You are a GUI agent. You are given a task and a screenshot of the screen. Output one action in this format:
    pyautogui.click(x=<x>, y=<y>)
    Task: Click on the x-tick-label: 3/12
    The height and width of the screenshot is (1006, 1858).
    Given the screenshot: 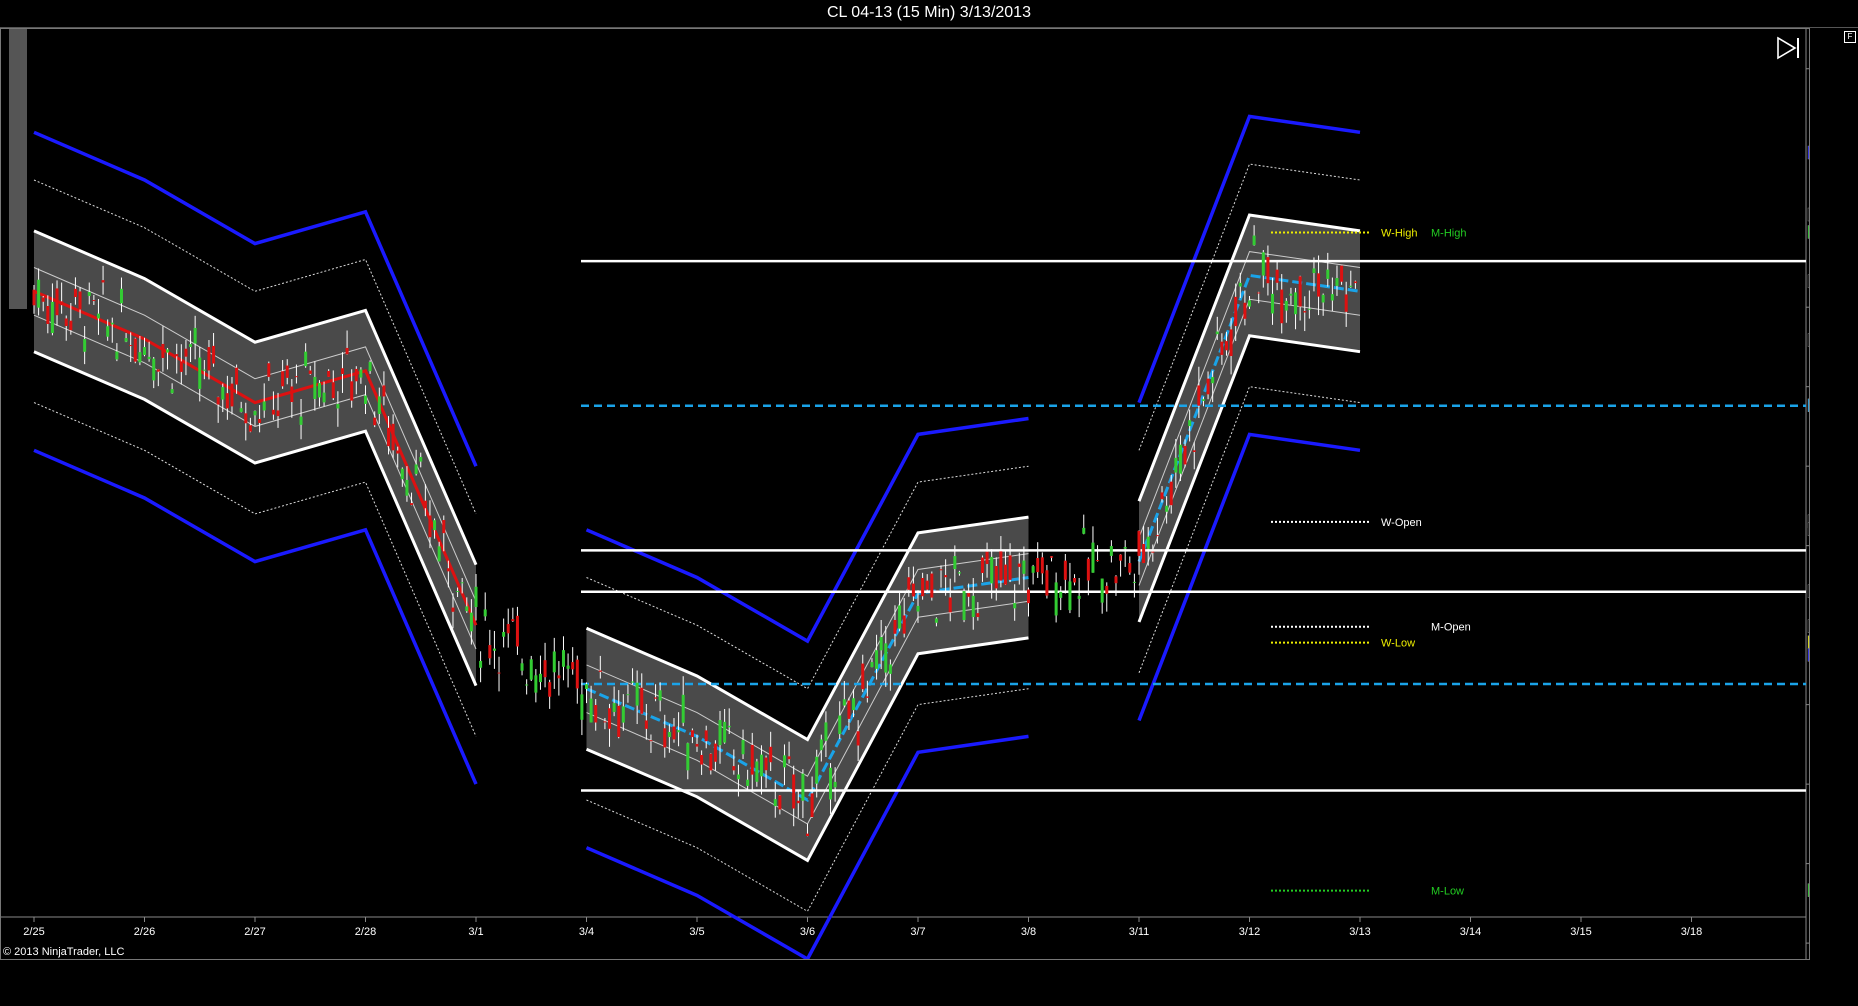 What is the action you would take?
    pyautogui.click(x=1249, y=932)
    